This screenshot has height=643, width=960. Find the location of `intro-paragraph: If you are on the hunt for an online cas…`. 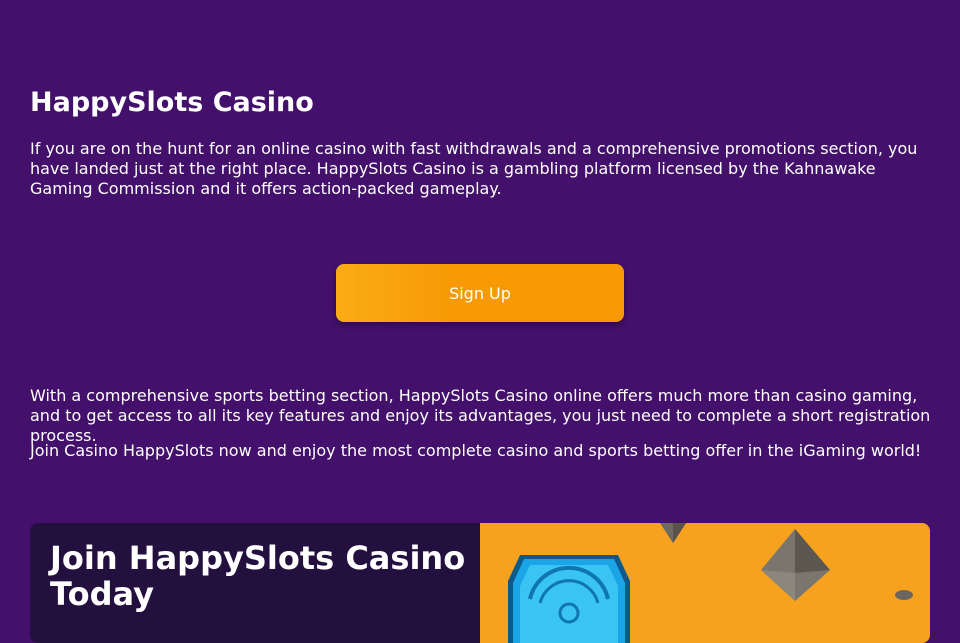

intro-paragraph: If you are on the hunt for an online cas… is located at coordinates (474, 168).